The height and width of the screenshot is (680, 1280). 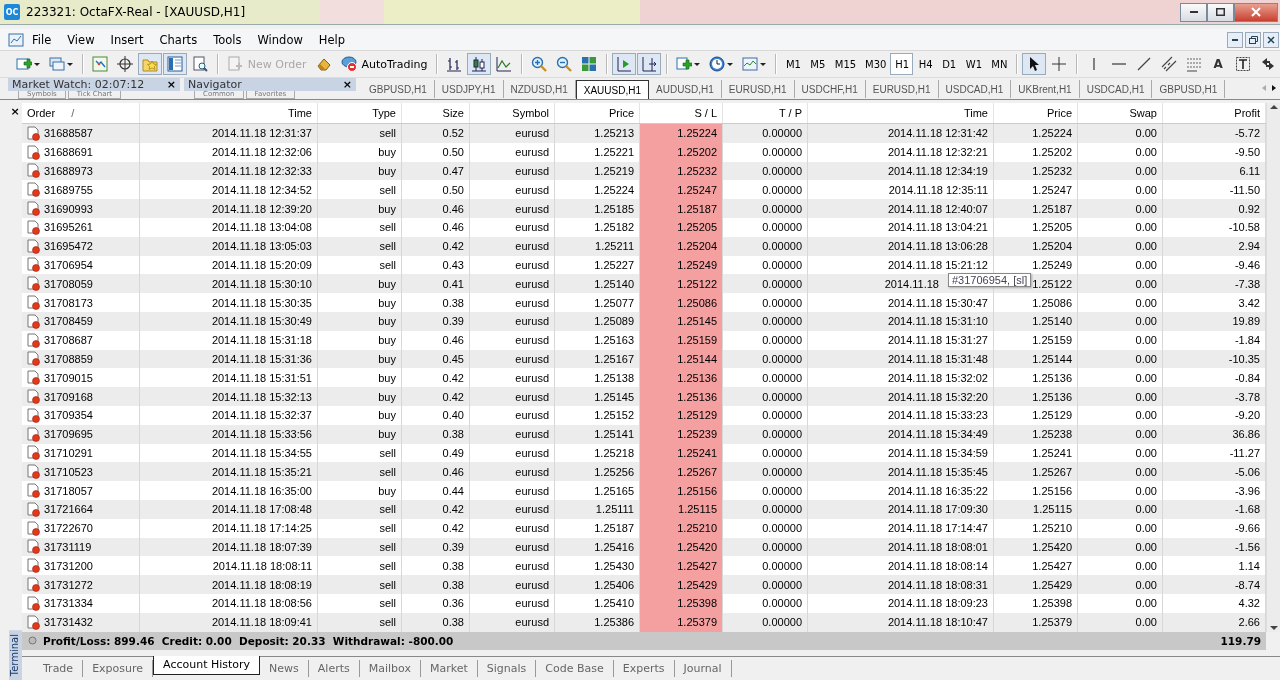 What do you see at coordinates (1143, 113) in the screenshot?
I see `header-label: Swap` at bounding box center [1143, 113].